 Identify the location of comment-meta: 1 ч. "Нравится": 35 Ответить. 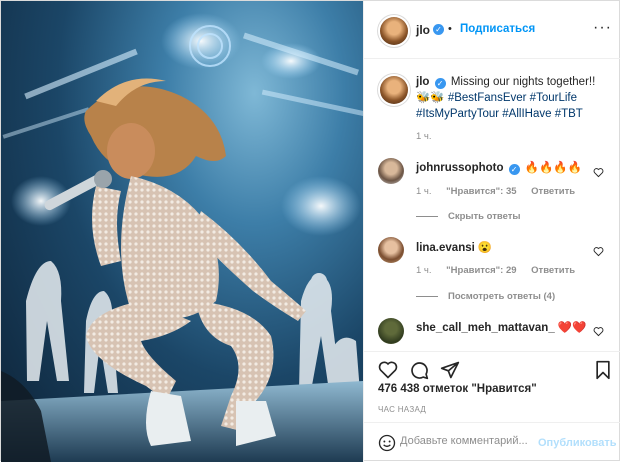
(501, 191).